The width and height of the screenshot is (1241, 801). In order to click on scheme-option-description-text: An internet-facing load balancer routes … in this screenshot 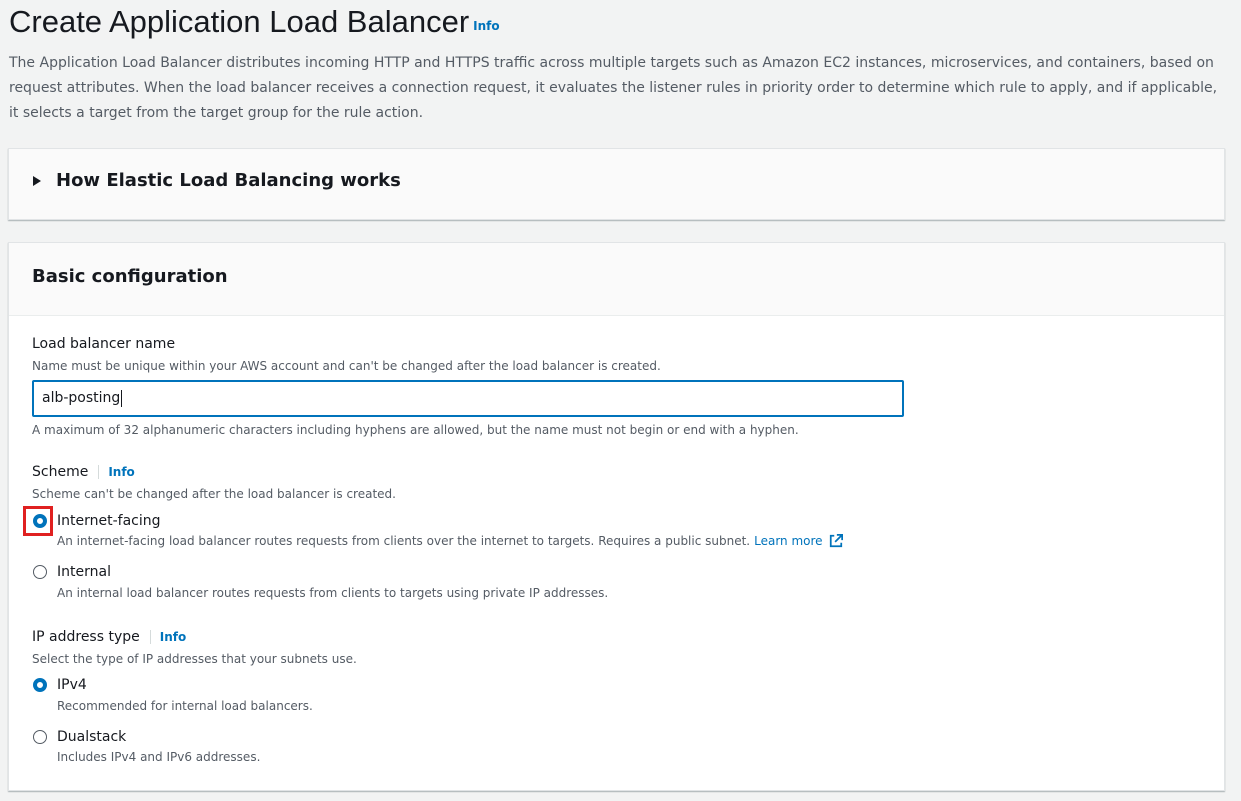, I will do `click(404, 541)`.